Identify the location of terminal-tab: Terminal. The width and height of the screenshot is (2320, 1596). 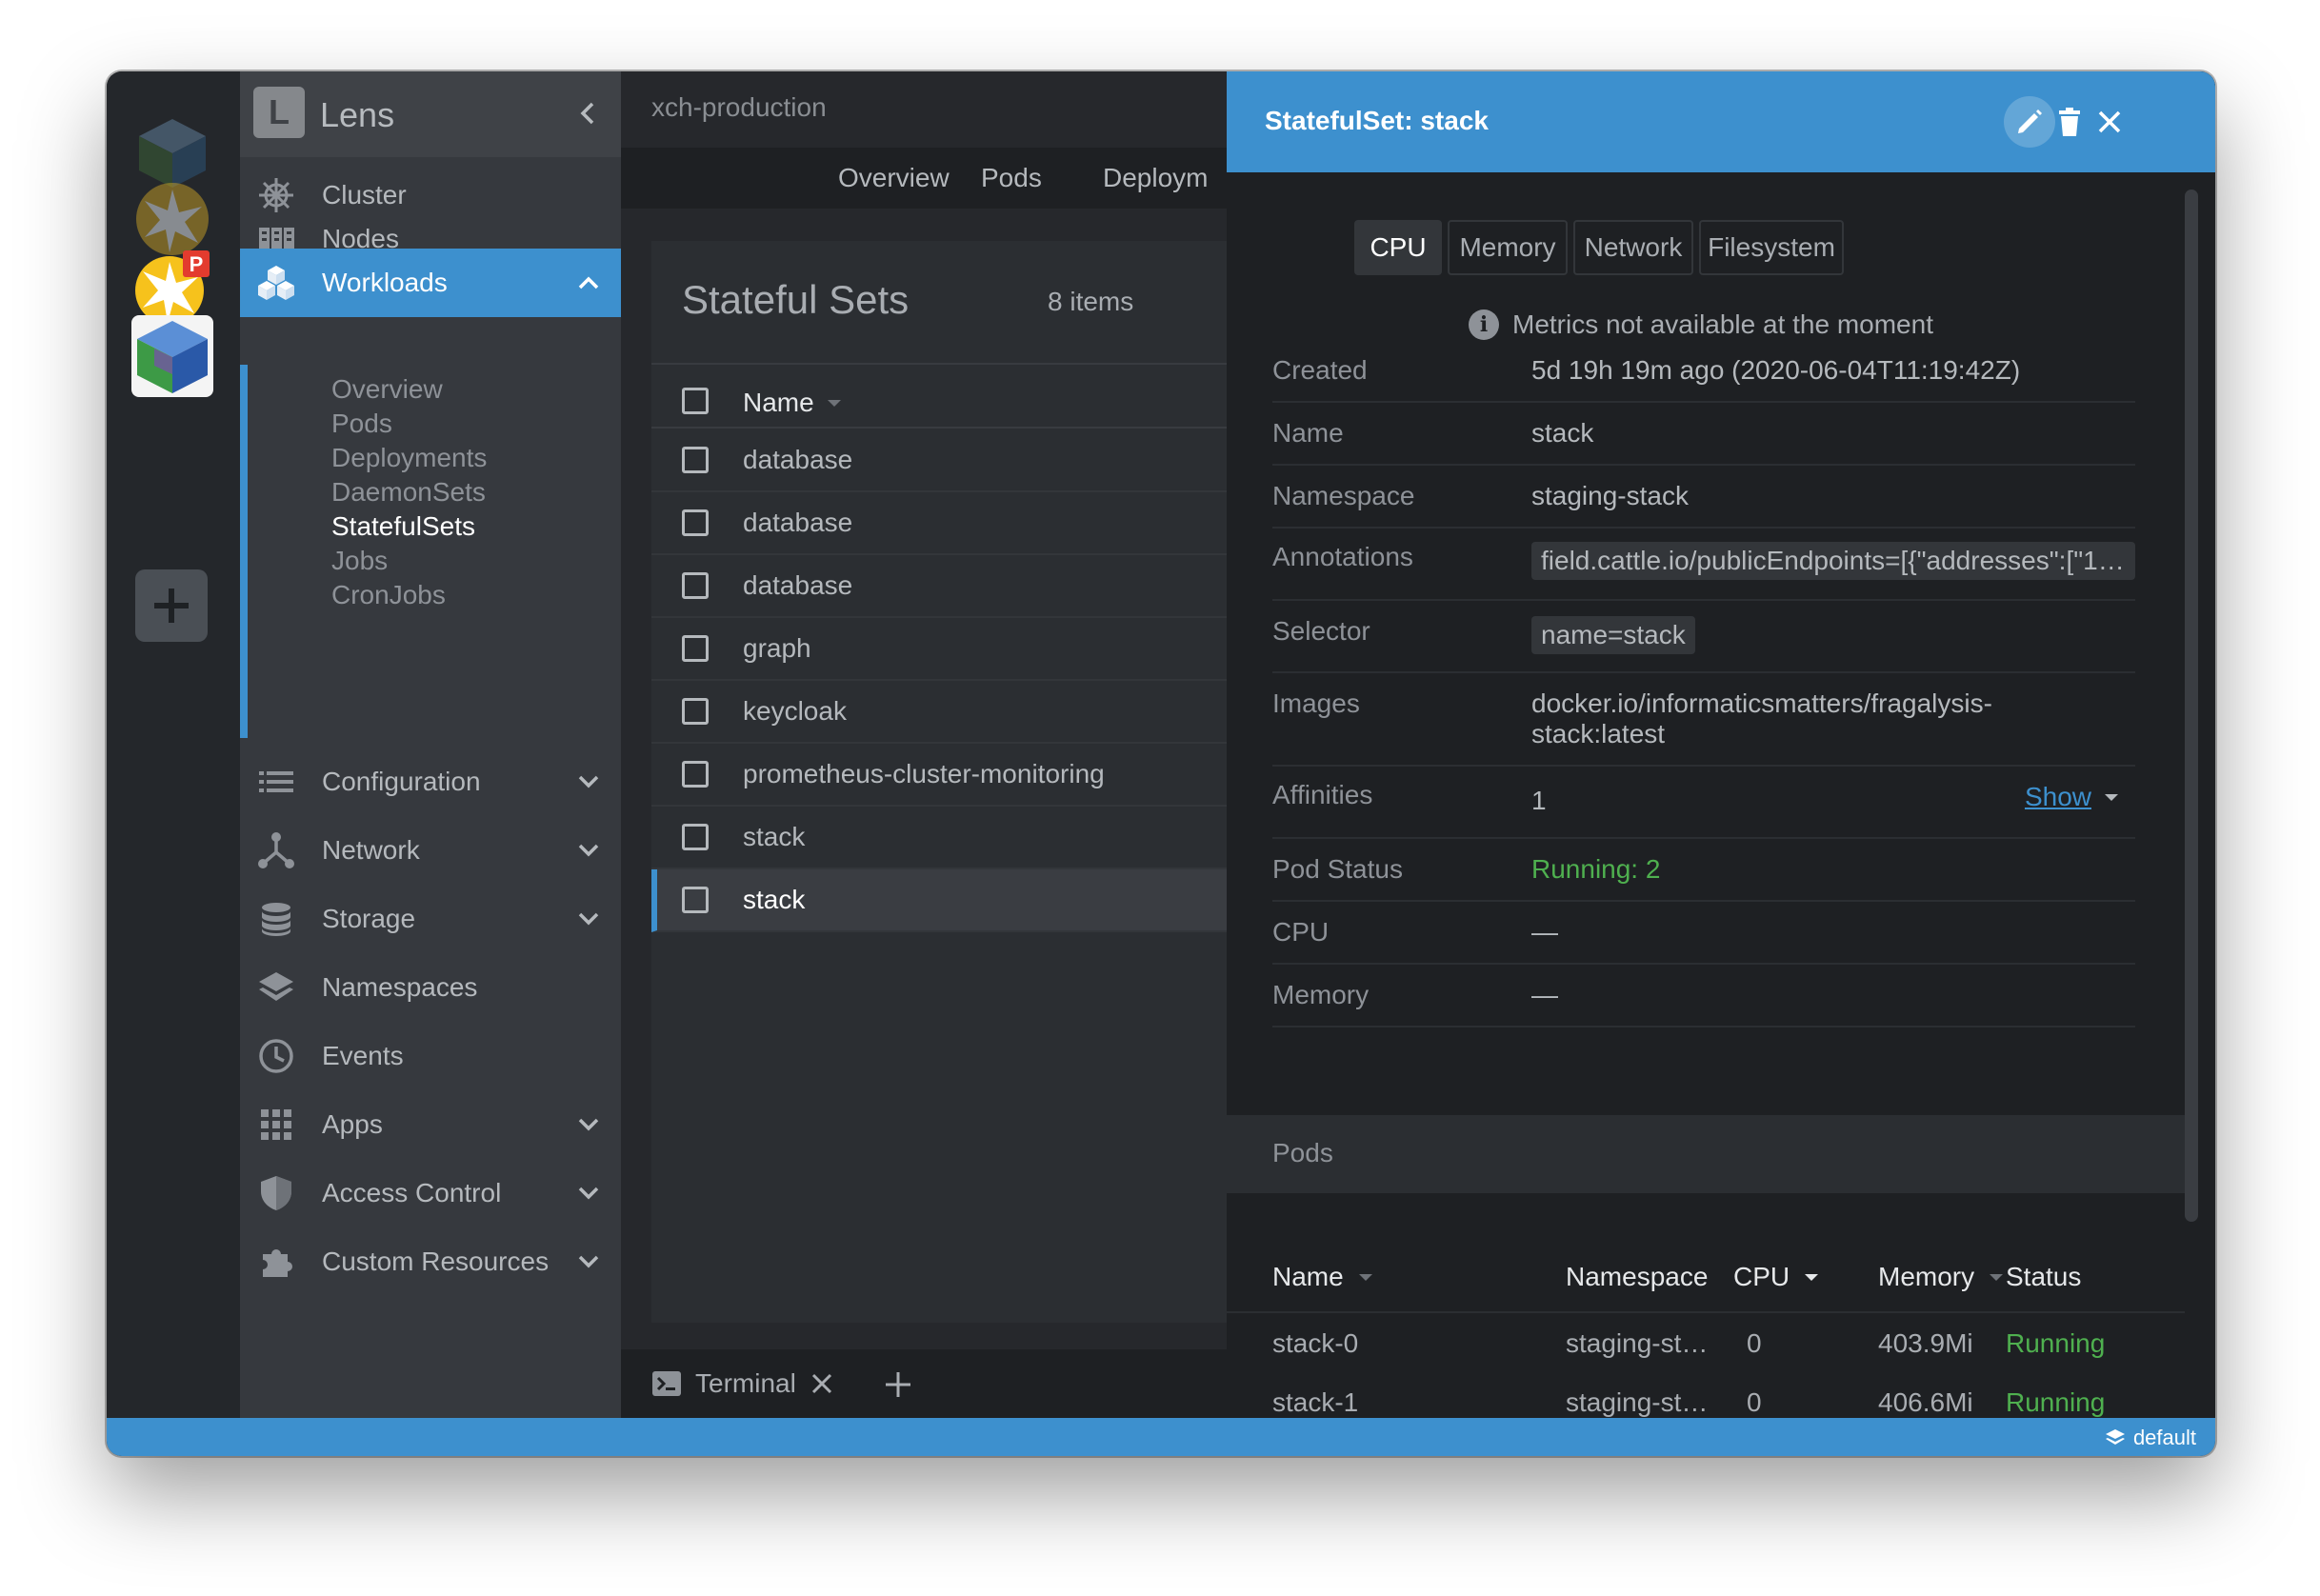
(742, 1383).